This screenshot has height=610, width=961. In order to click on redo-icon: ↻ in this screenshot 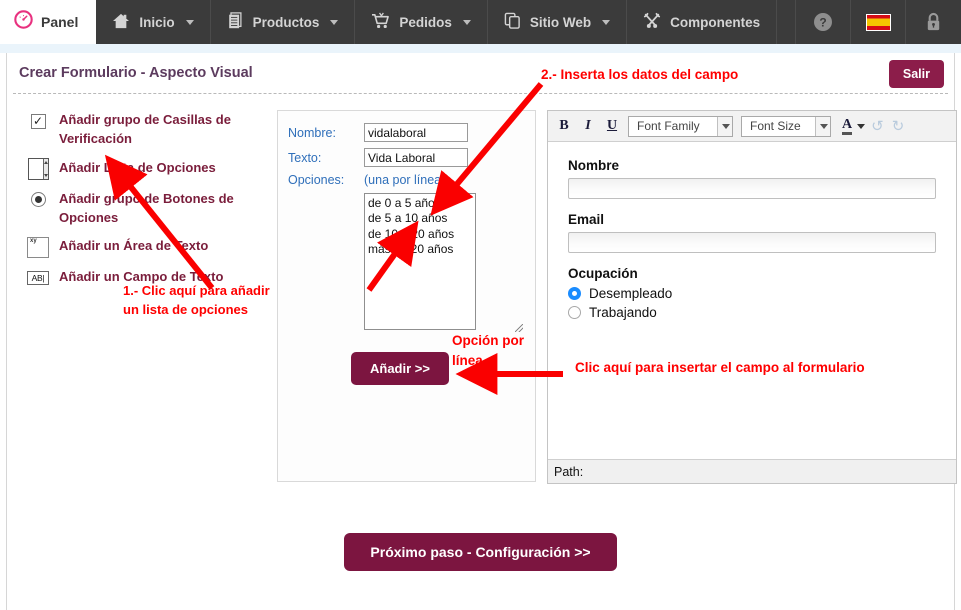, I will do `click(898, 126)`.